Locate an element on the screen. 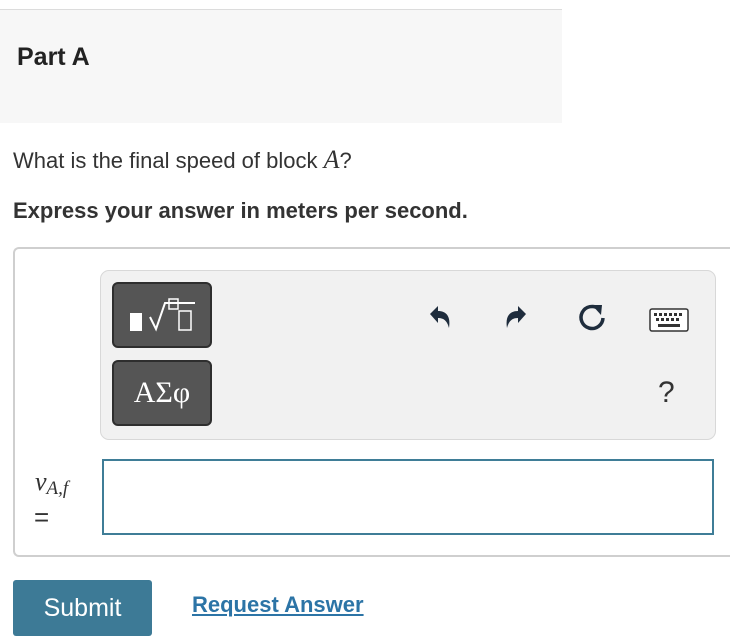 The image size is (730, 644). undo-button is located at coordinates (440, 318).